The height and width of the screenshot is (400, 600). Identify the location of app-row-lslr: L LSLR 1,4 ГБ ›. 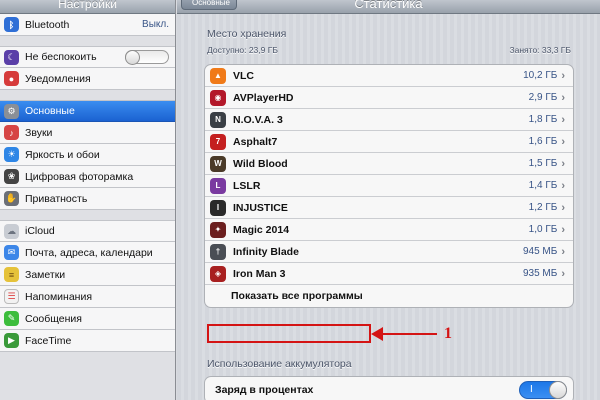
(389, 186).